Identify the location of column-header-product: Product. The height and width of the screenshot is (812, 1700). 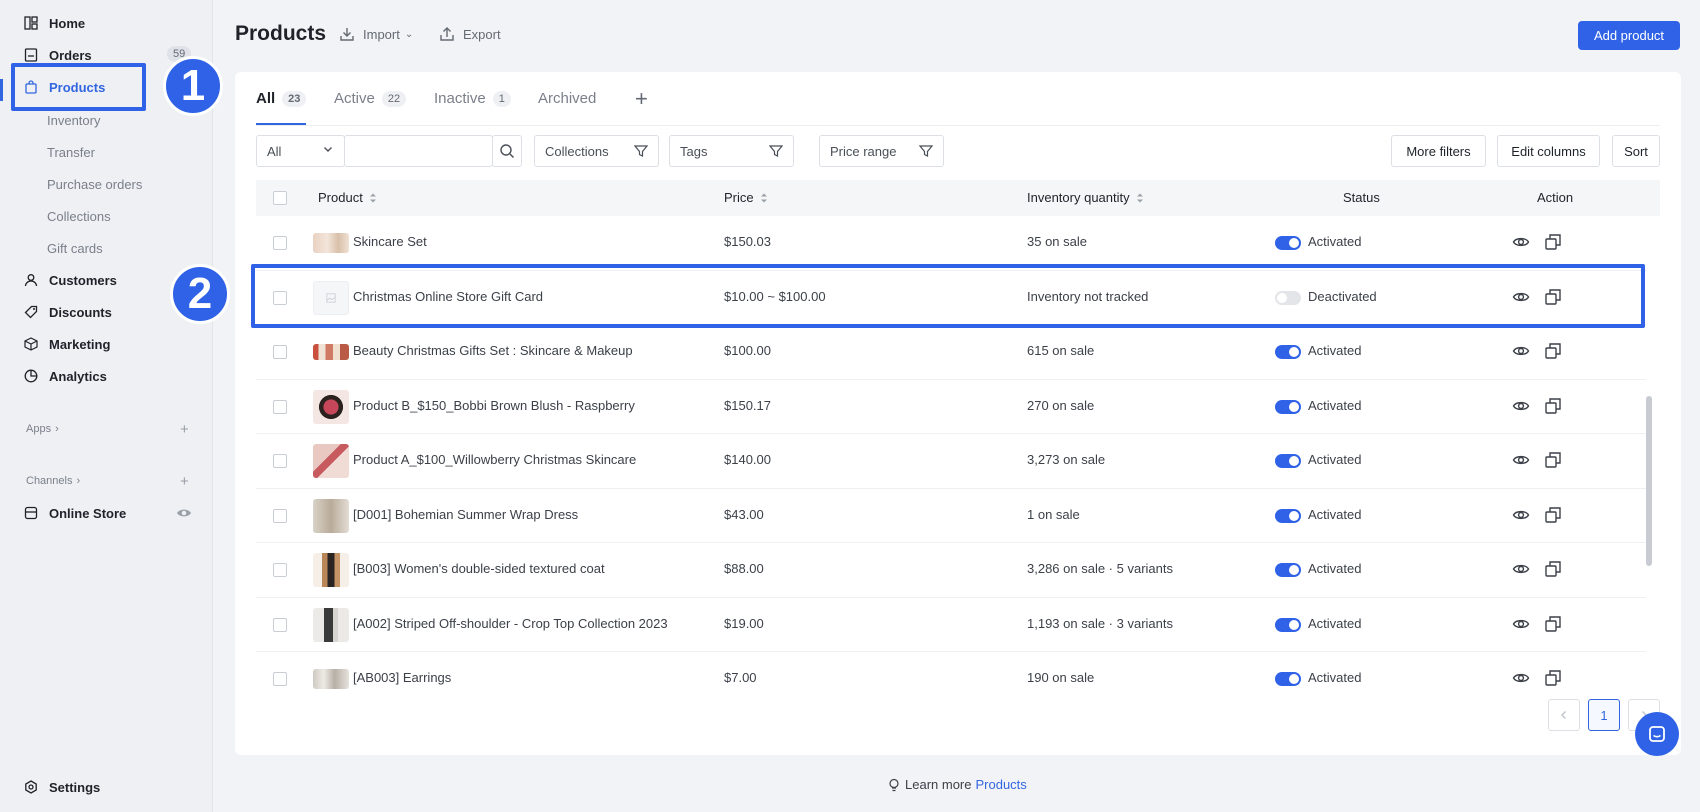
(347, 197).